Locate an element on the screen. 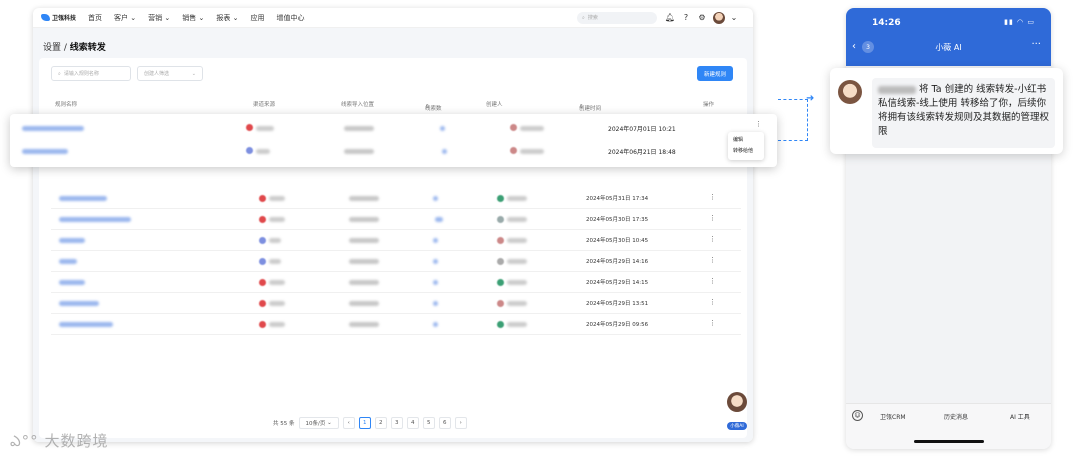 This screenshot has height=463, width=1080. table-row: 2024年05月29日 13:51 ⋮ is located at coordinates (396, 303).